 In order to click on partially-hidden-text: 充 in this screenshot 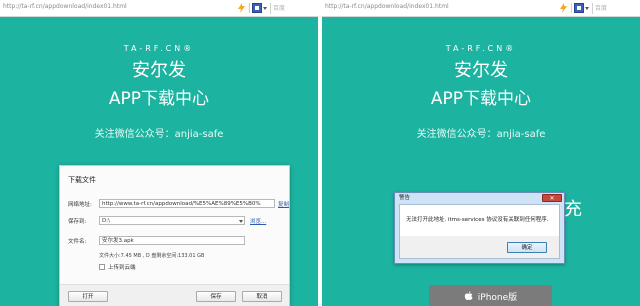, I will do `click(573, 209)`.